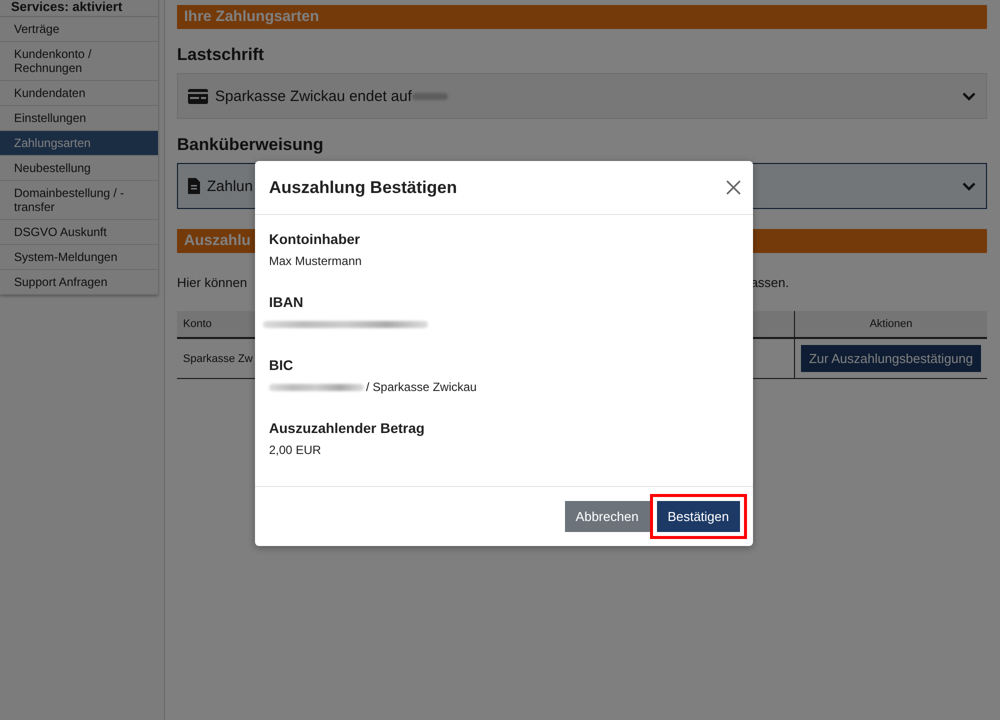 The image size is (1000, 720). What do you see at coordinates (79, 200) in the screenshot?
I see `sidebar-item: Domainbestellung / -transfer` at bounding box center [79, 200].